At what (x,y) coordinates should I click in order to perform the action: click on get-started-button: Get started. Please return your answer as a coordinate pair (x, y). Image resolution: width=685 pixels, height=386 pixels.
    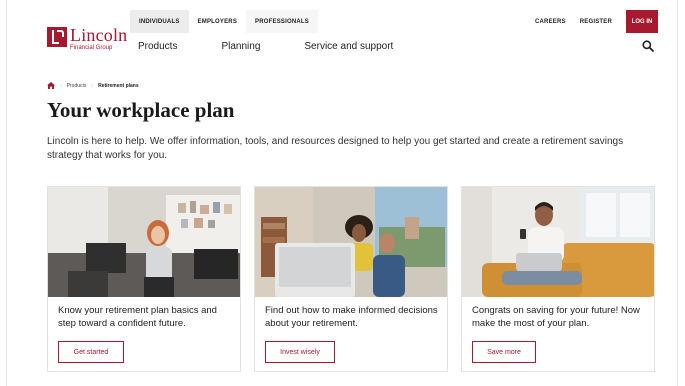
    Looking at the image, I should click on (91, 352).